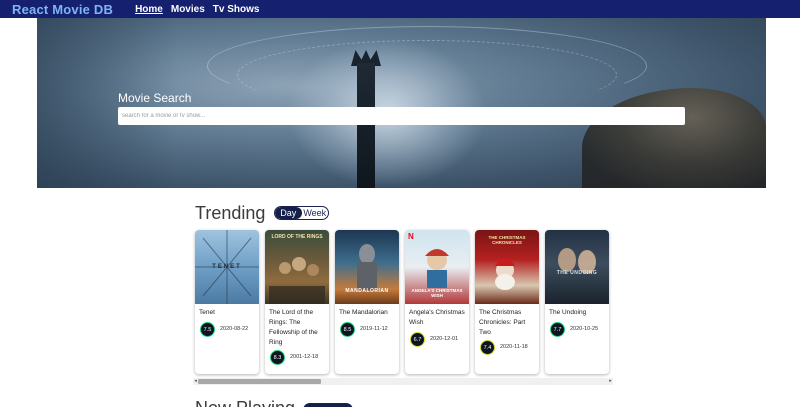  I want to click on rating-badge: 8.5, so click(347, 329).